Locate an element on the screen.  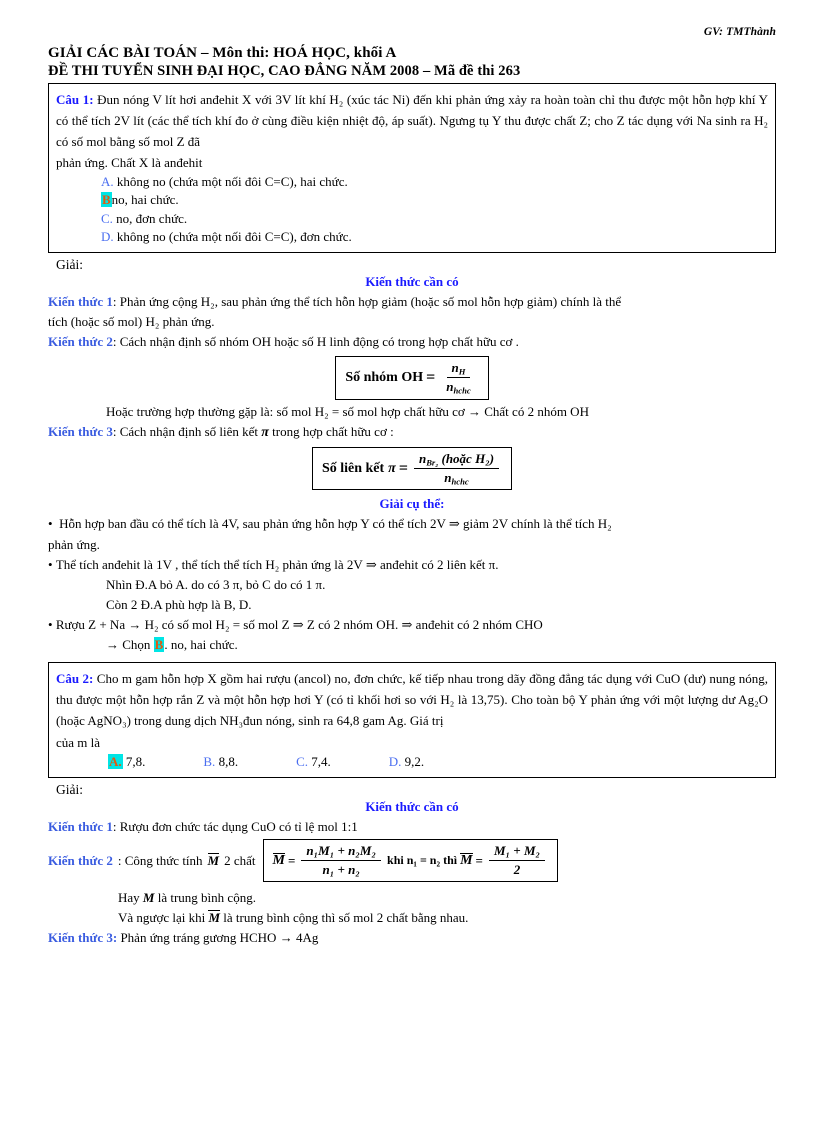
solution-1-detail-heading: Giải cụ thể: is located at coordinates (412, 504).